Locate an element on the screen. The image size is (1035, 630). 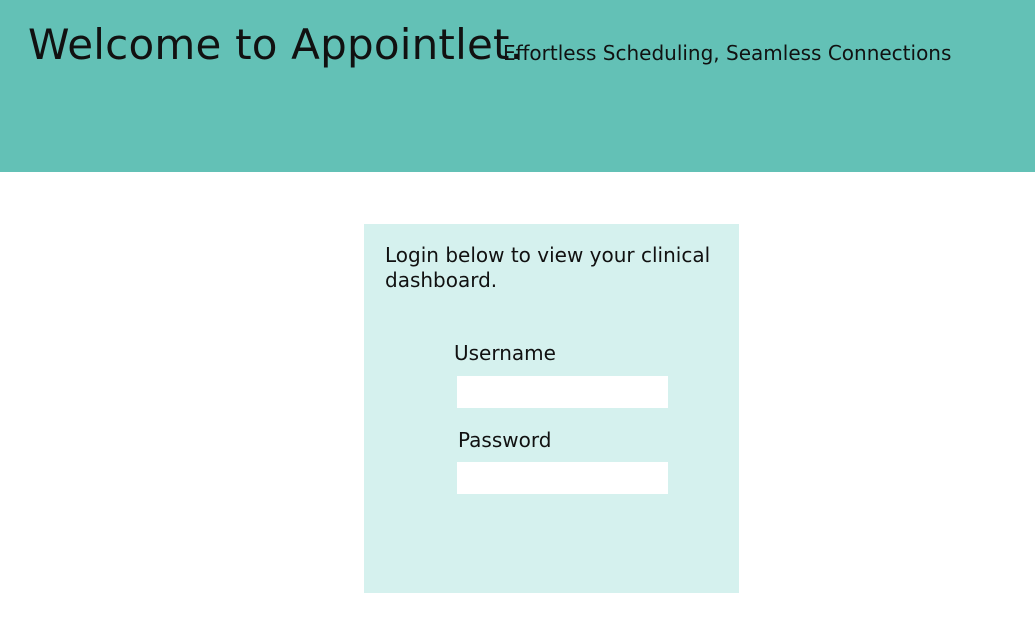
username-label: Username is located at coordinates (505, 353).